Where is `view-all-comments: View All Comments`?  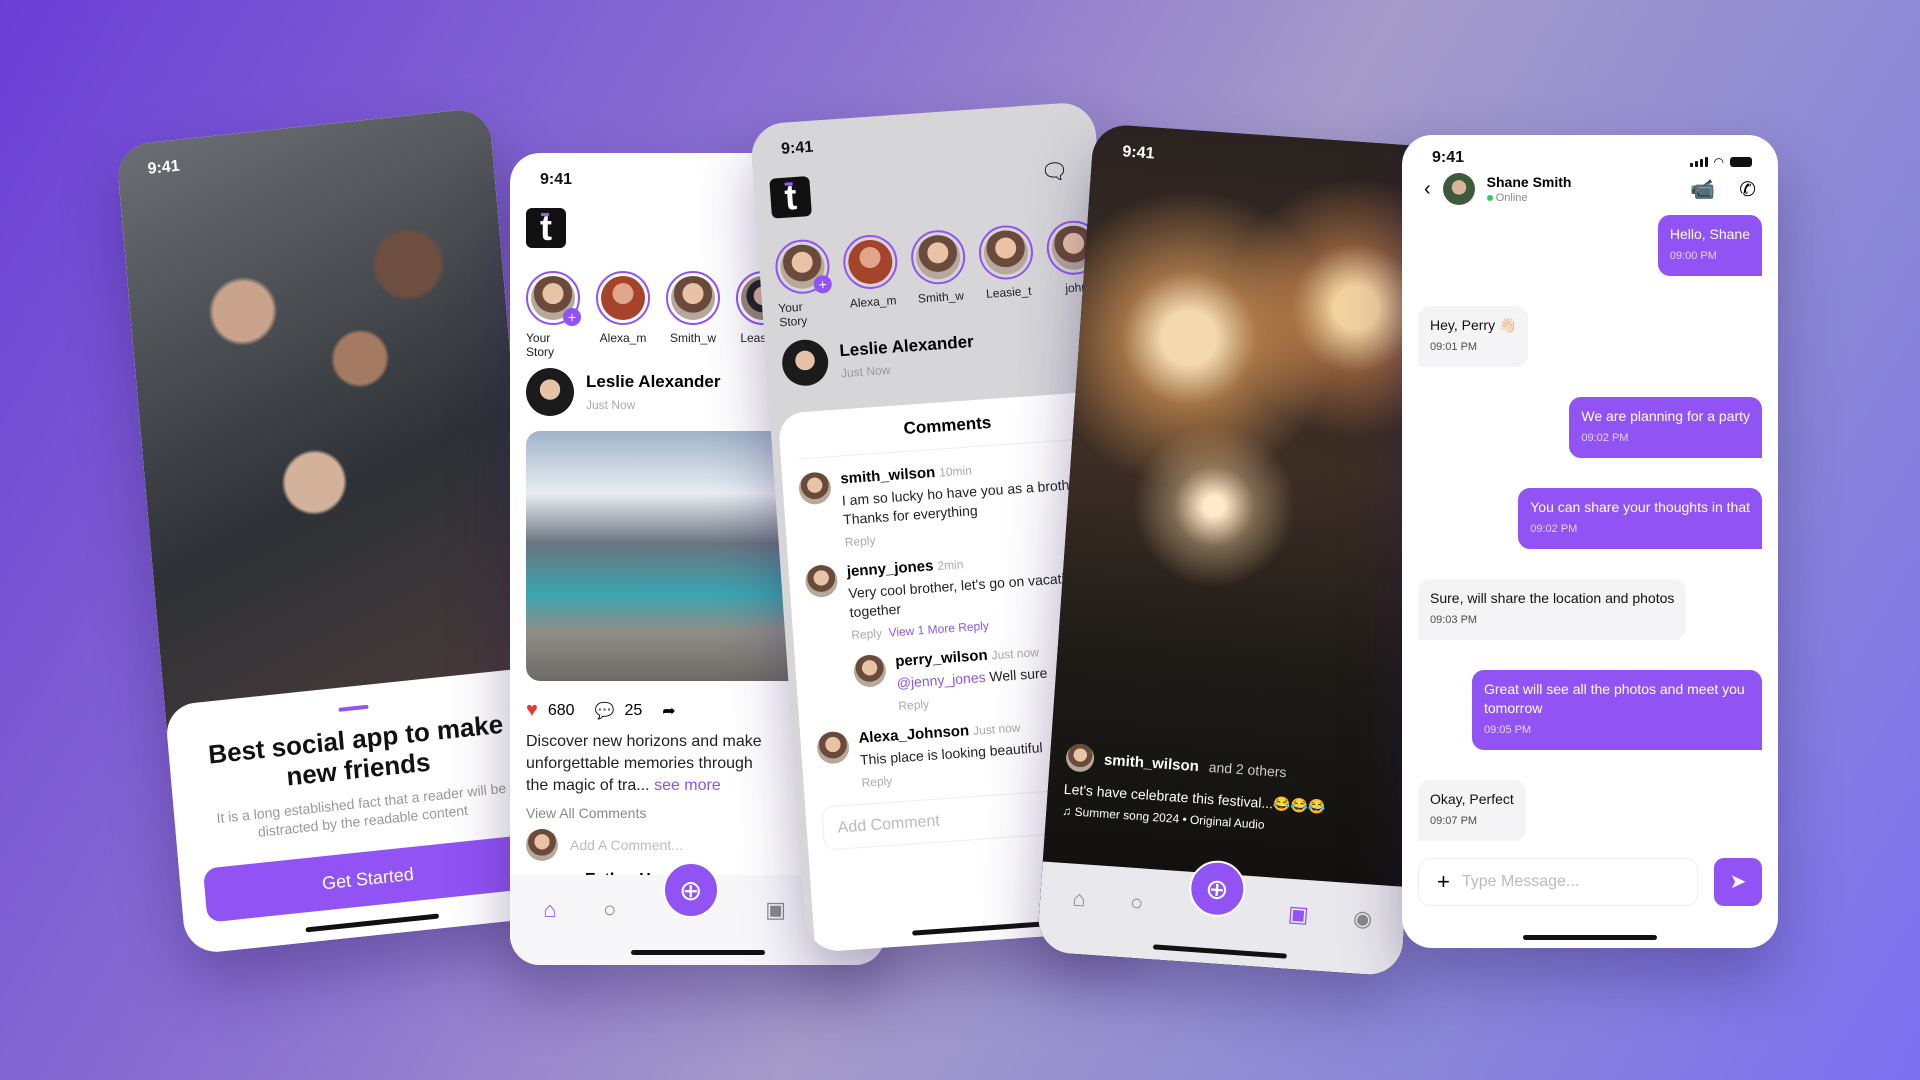 view-all-comments: View All Comments is located at coordinates (586, 813).